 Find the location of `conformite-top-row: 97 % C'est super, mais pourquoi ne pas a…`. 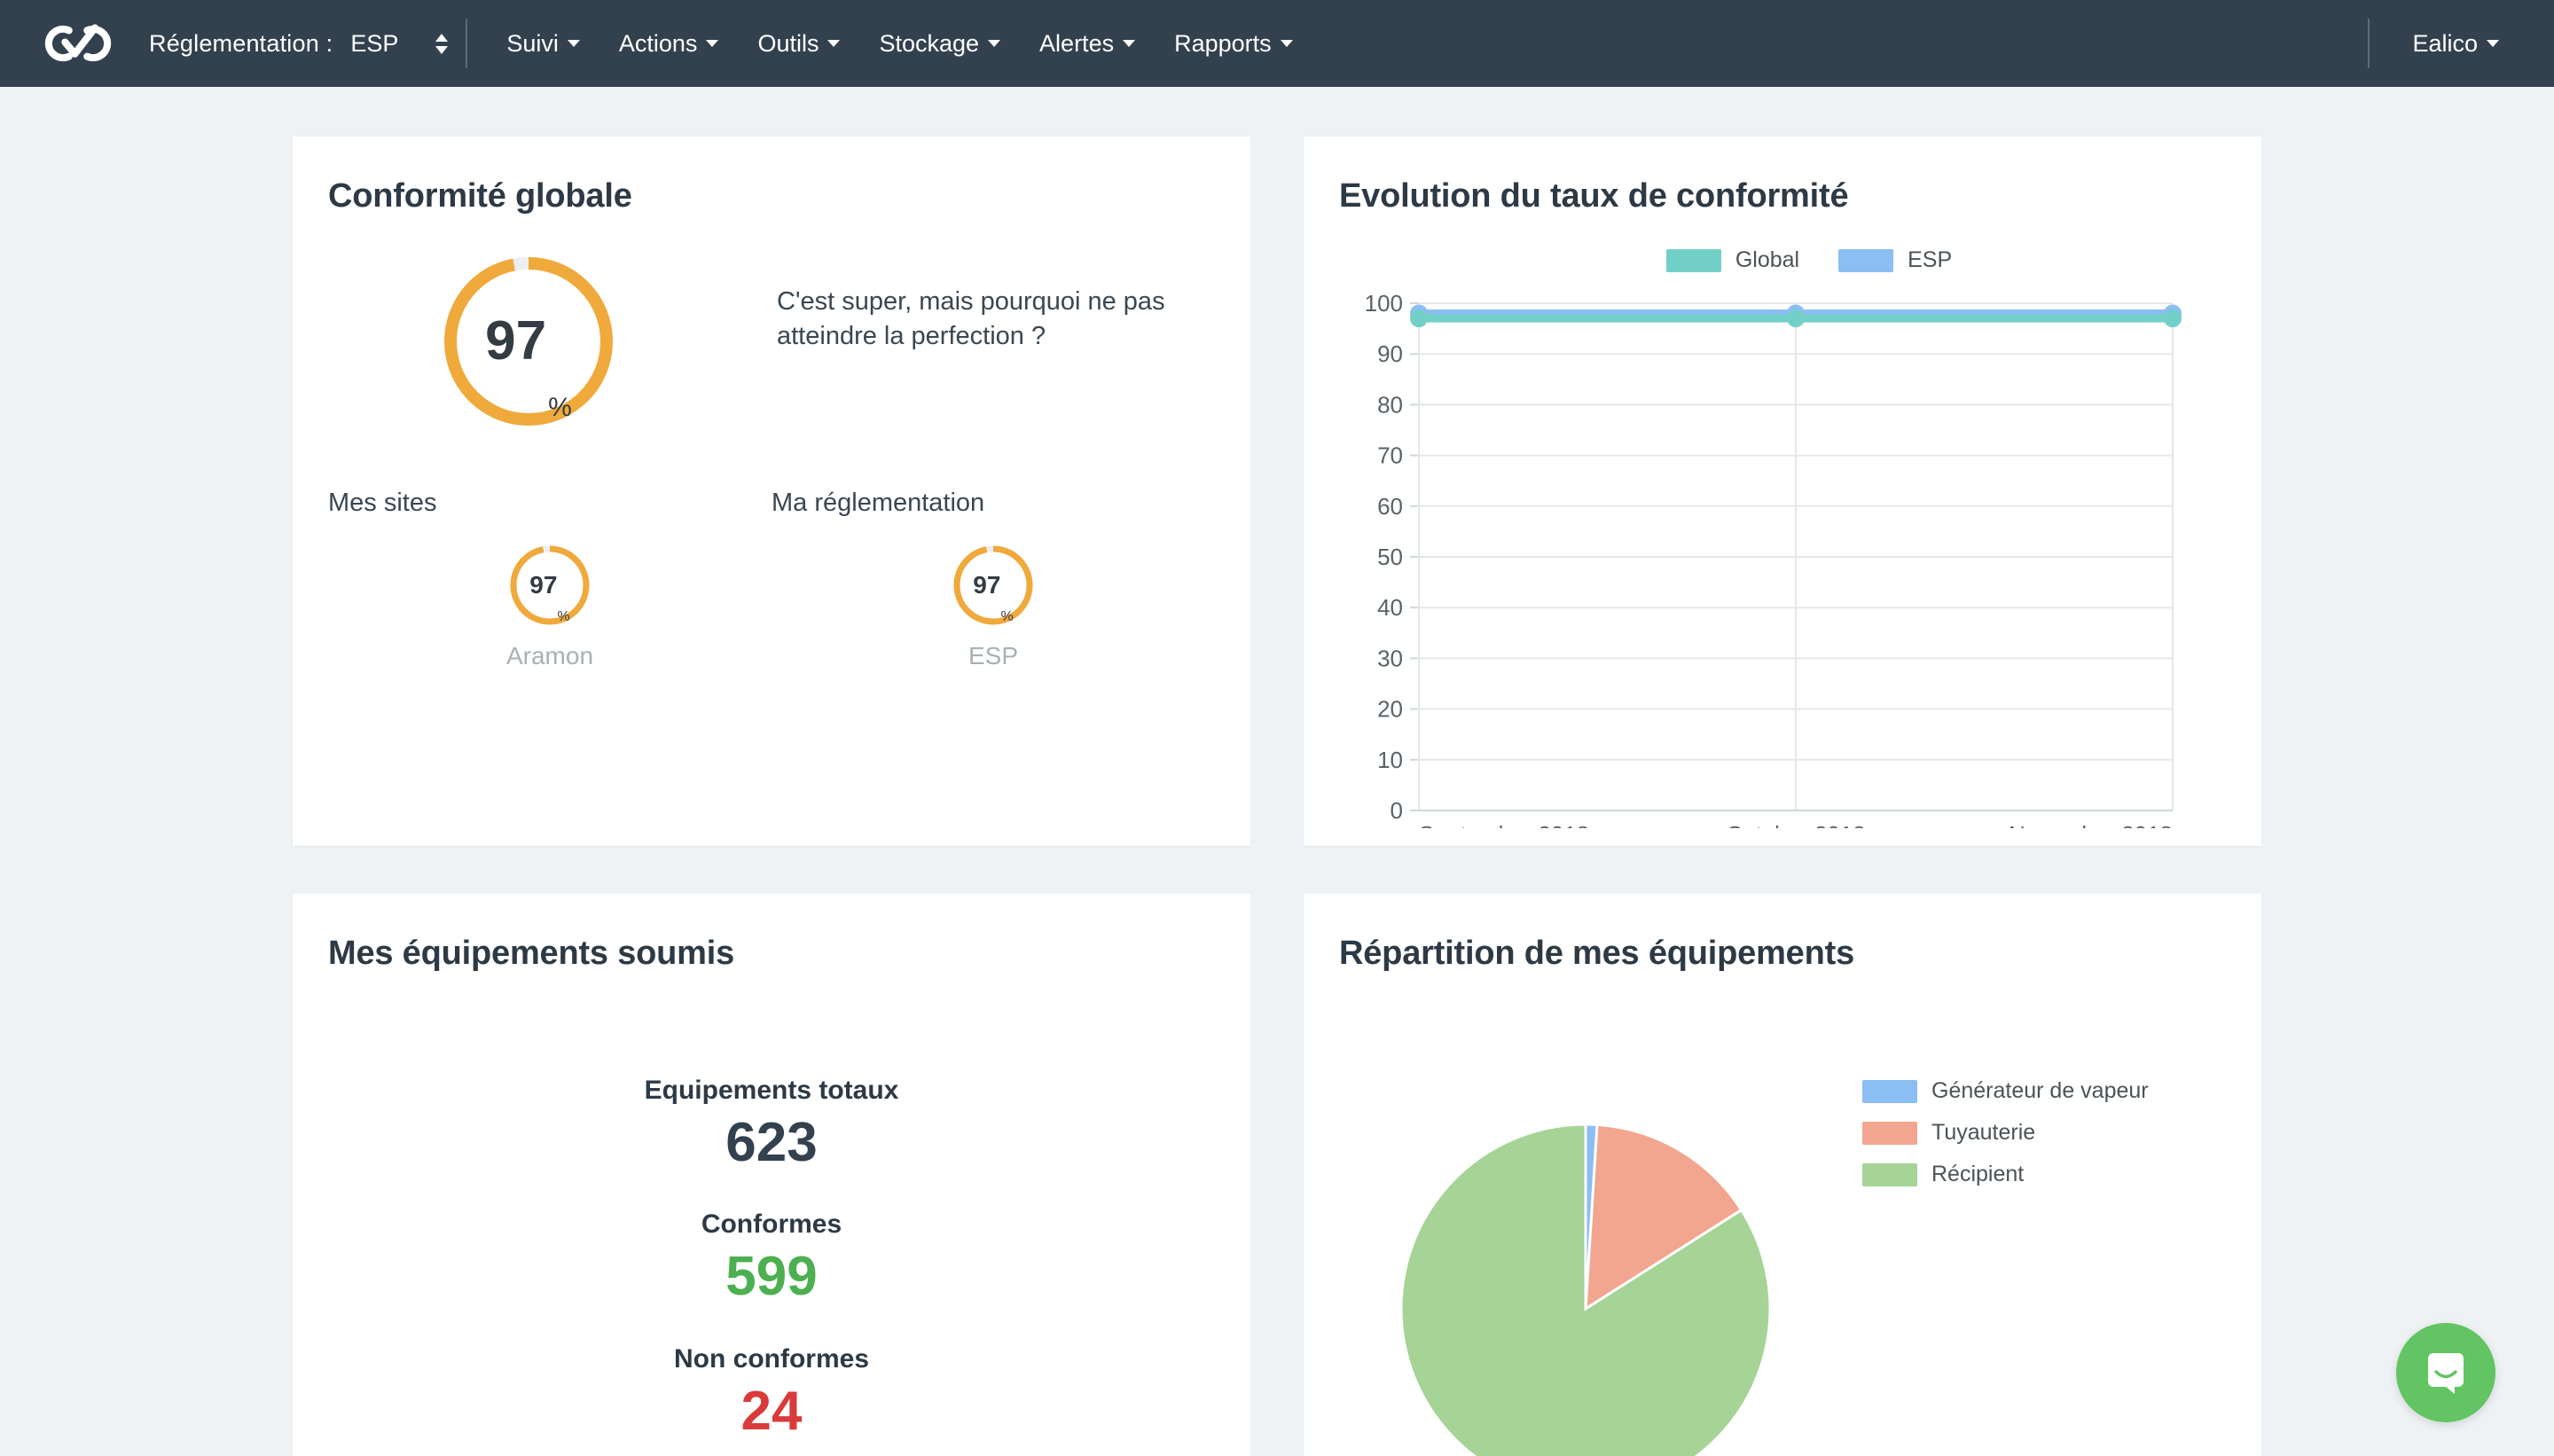

conformite-top-row: 97 % C'est super, mais pourquoi ne pas a… is located at coordinates (771, 341).